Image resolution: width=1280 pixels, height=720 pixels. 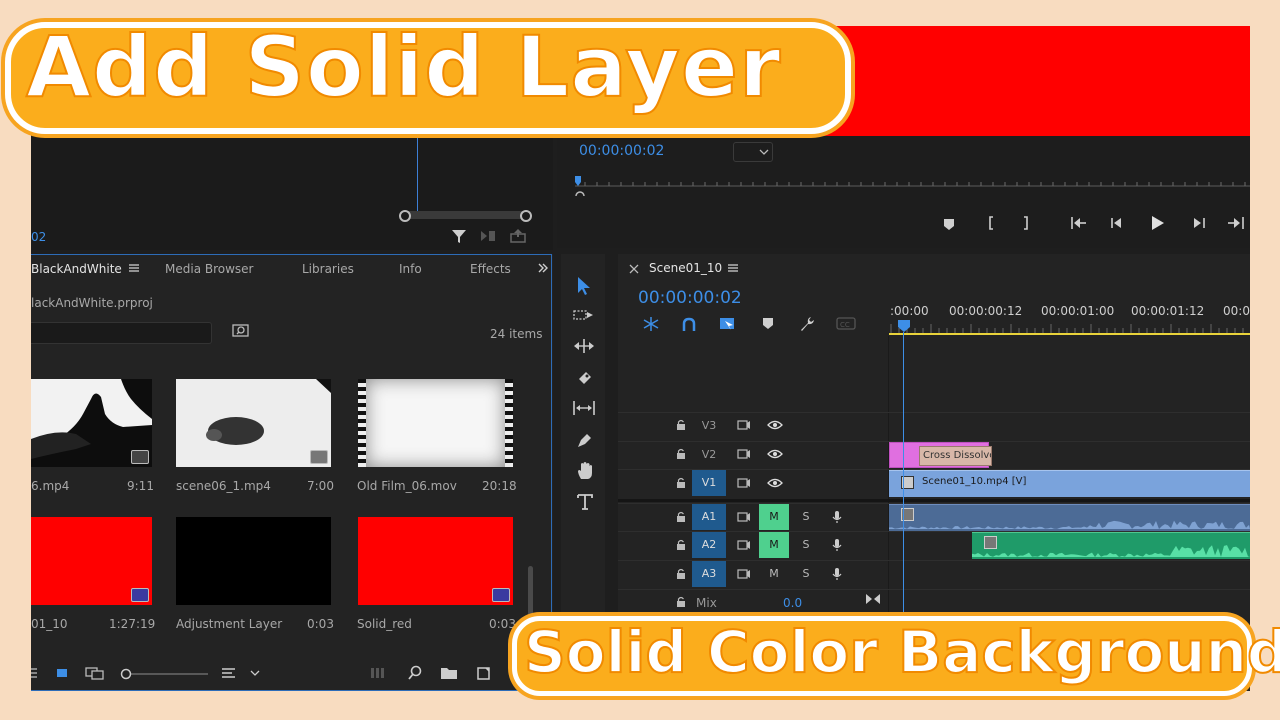 What do you see at coordinates (1236, 223) in the screenshot?
I see `go-to-out-button` at bounding box center [1236, 223].